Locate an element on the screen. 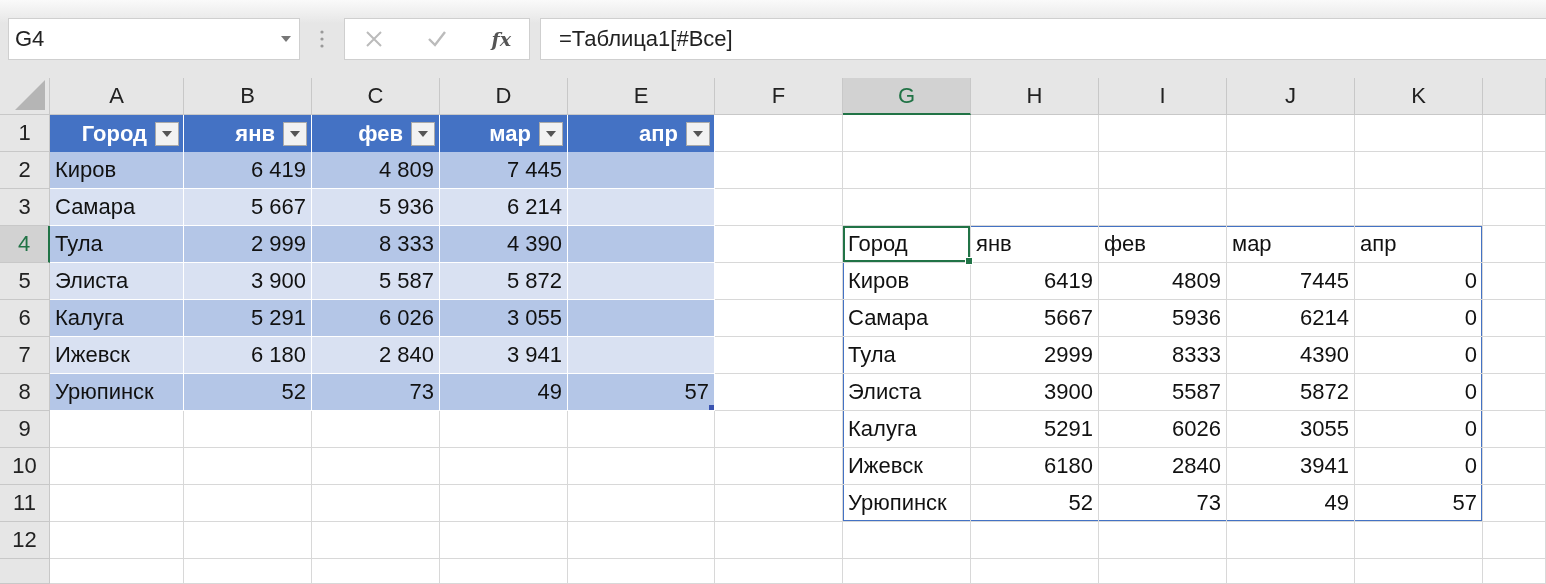 This screenshot has width=1546, height=584. spill-range-cell: 3941 is located at coordinates (1291, 466).